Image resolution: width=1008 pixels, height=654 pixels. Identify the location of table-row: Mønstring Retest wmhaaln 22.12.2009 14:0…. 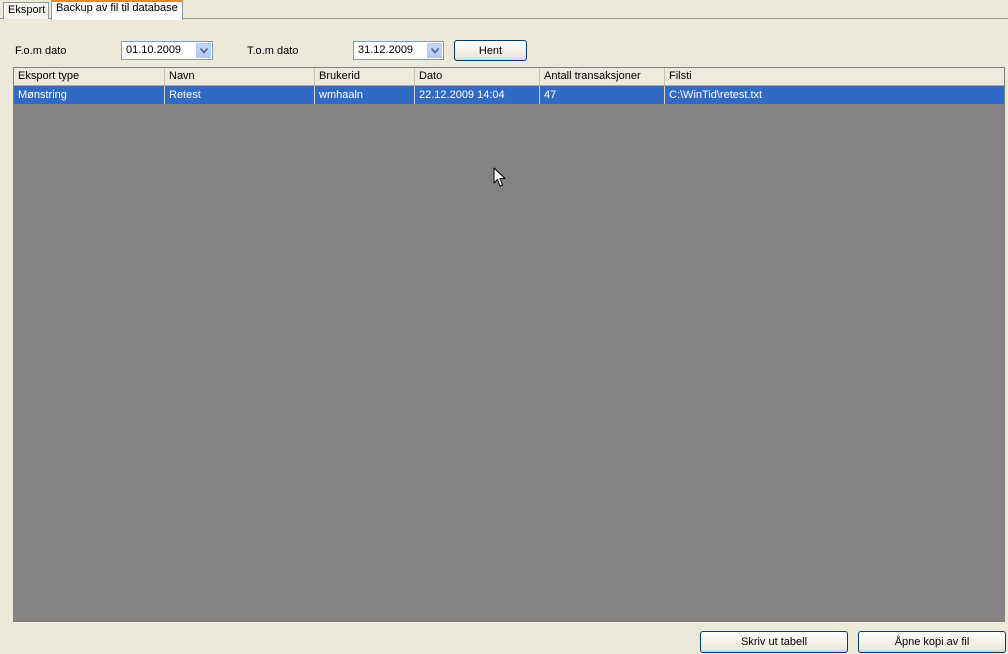
(509, 95).